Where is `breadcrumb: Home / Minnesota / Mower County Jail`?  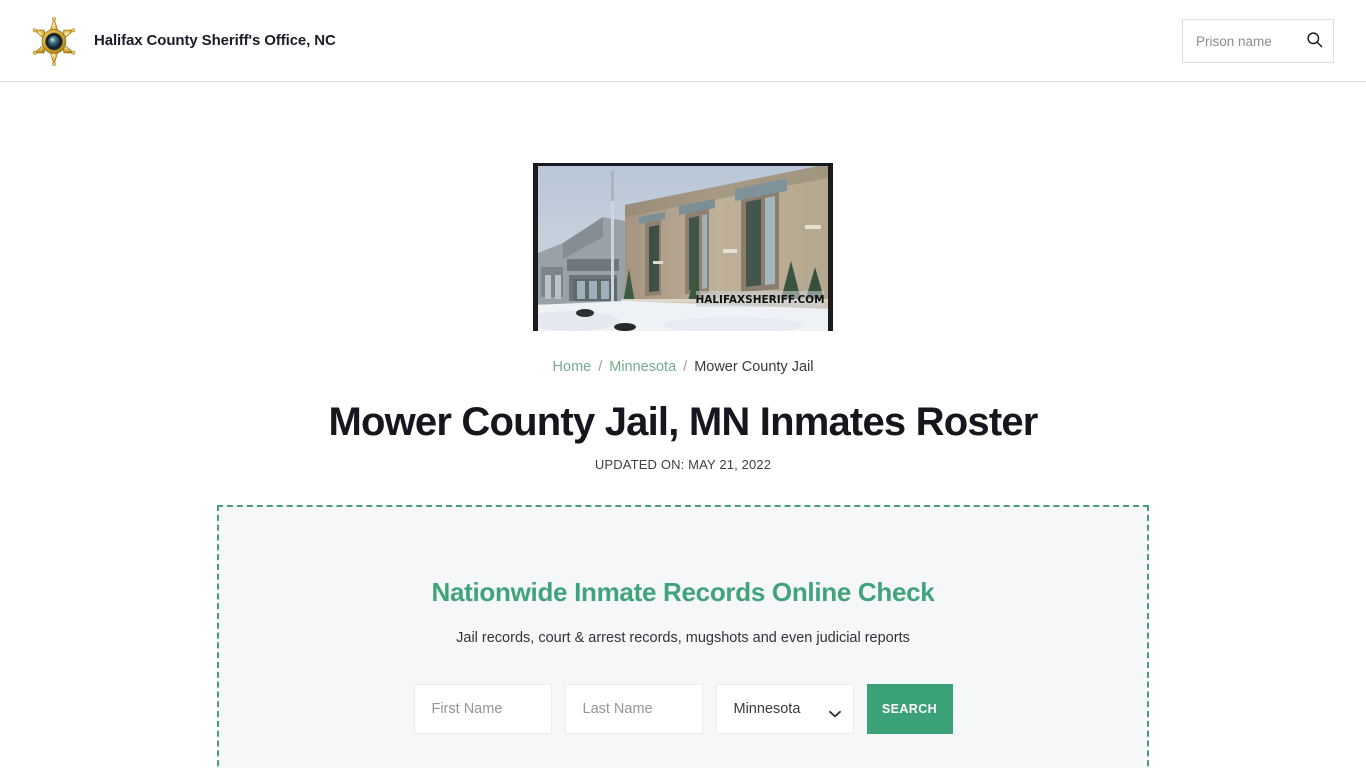
breadcrumb: Home / Minnesota / Mower County Jail is located at coordinates (683, 367).